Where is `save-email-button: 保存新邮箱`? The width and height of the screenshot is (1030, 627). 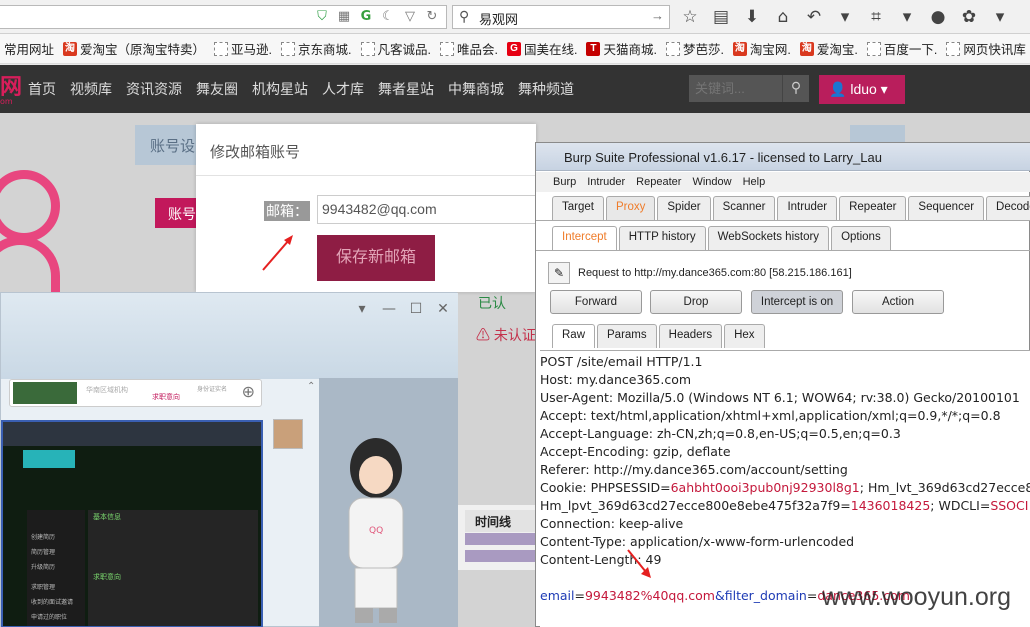
save-email-button: 保存新邮箱 is located at coordinates (376, 258).